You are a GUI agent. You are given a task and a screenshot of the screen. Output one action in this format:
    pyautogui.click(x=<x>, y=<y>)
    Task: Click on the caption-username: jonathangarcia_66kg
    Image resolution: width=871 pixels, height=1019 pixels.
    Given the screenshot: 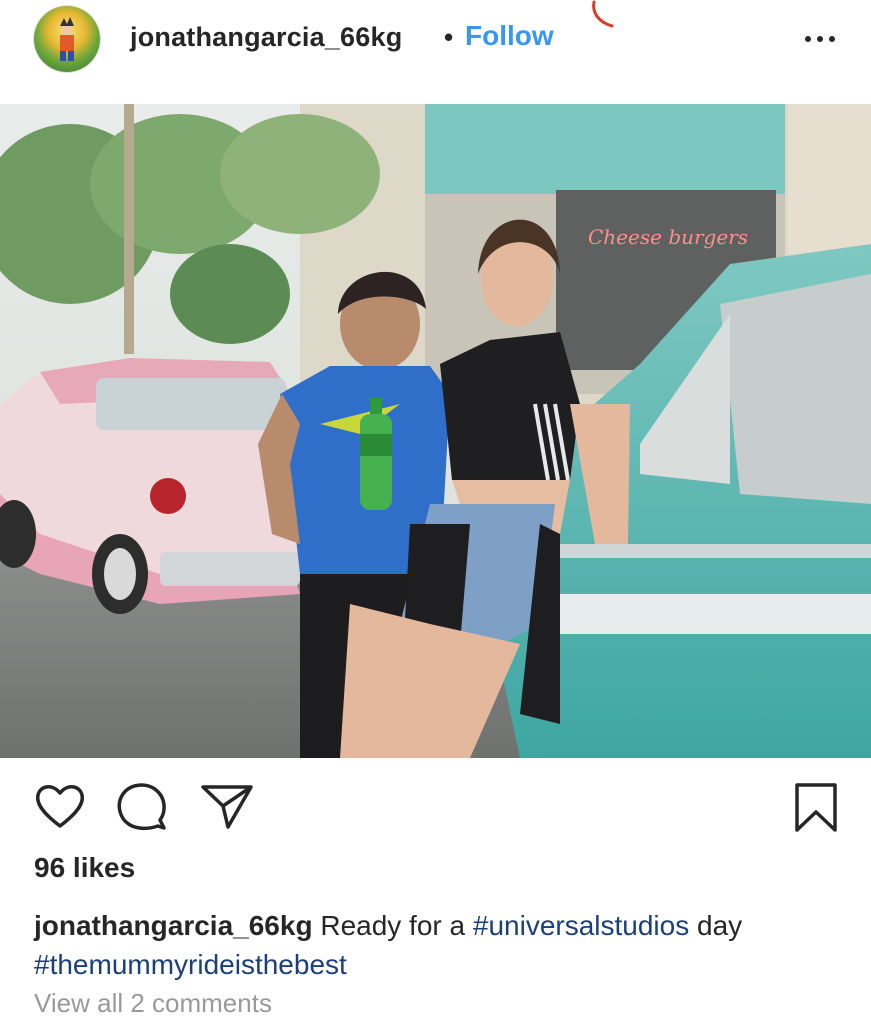 What is the action you would take?
    pyautogui.click(x=173, y=925)
    